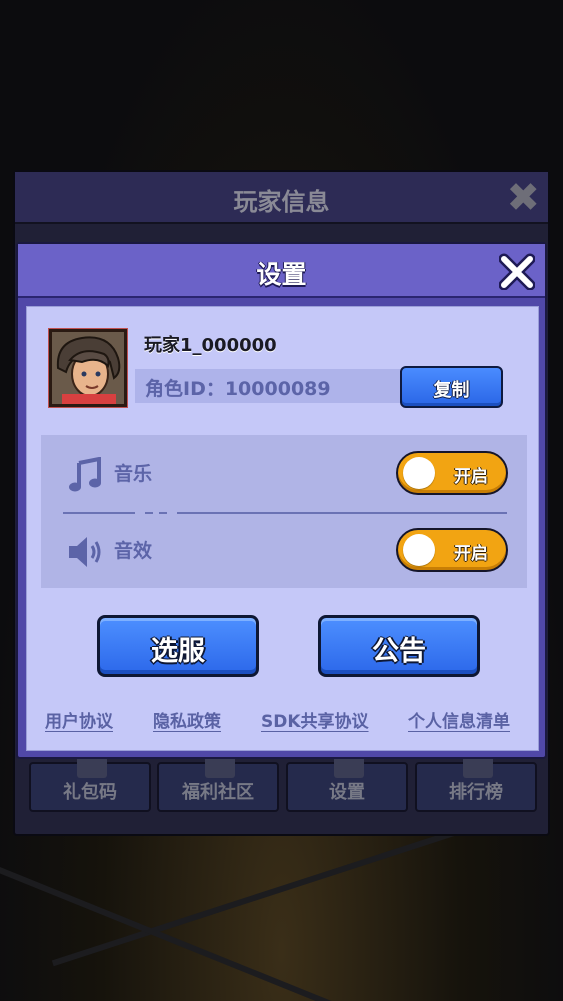 This screenshot has height=1001, width=563. I want to click on music-toggle: 开启, so click(452, 473).